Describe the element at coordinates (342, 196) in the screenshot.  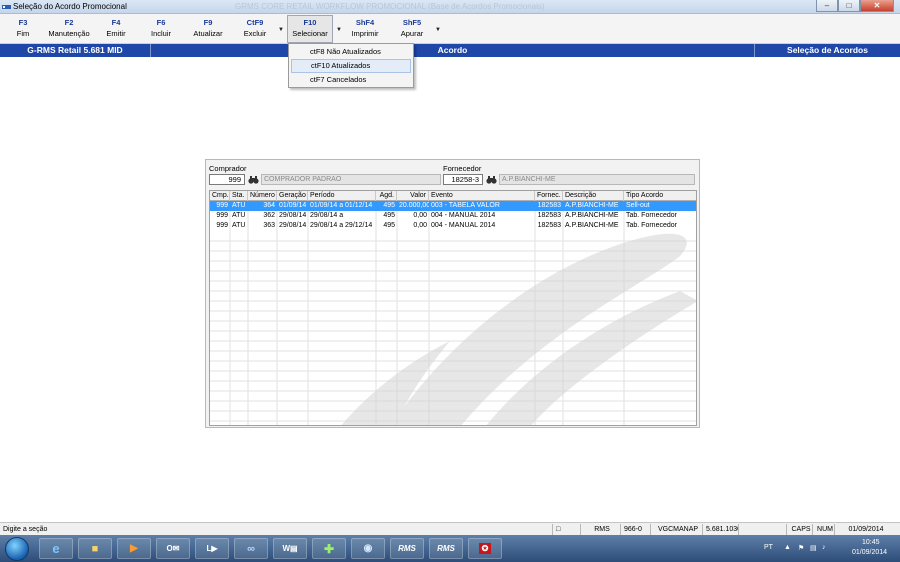
I see `col-periodo: Período` at that location.